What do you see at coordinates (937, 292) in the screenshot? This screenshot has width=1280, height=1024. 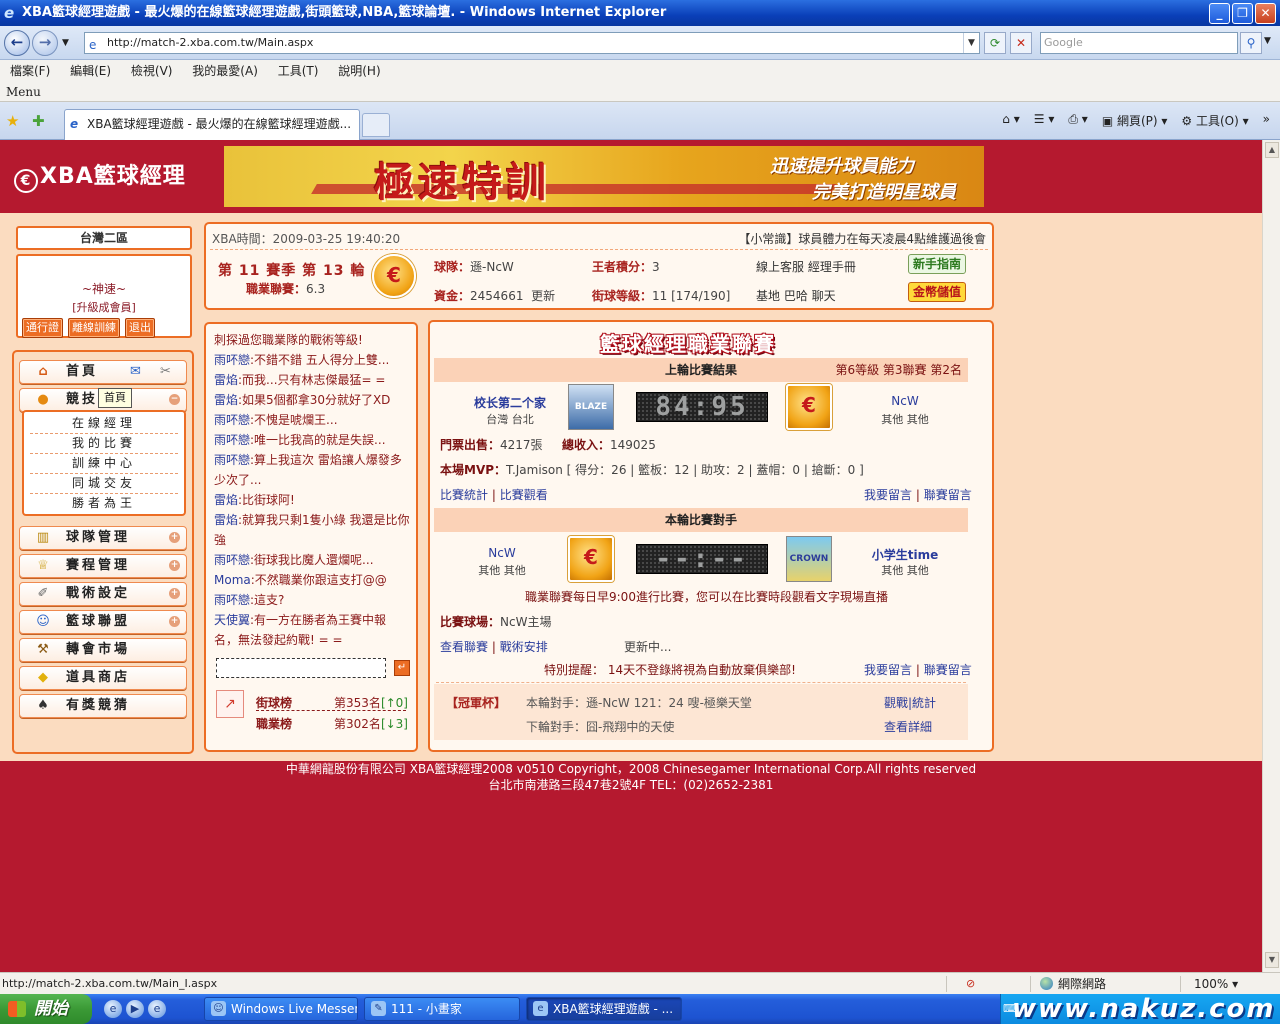 I see `gold-topup-button: 金幣儲值` at bounding box center [937, 292].